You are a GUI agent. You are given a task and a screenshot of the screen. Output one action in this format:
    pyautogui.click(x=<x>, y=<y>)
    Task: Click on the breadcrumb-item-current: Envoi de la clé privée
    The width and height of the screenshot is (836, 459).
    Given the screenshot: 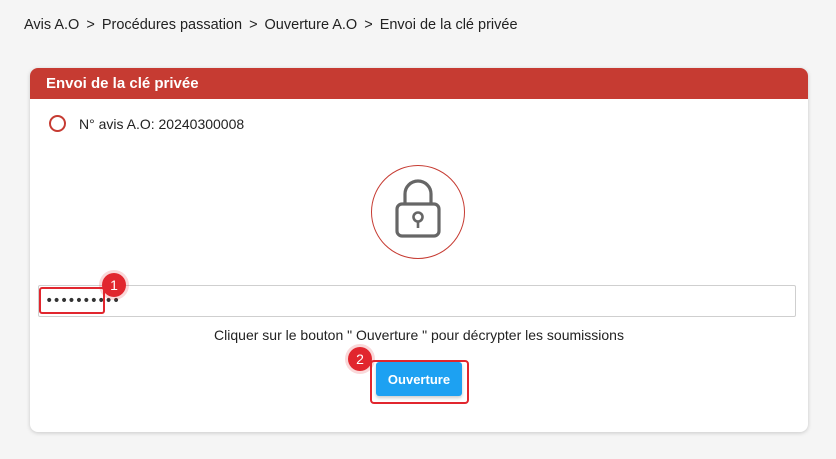 What is the action you would take?
    pyautogui.click(x=448, y=25)
    